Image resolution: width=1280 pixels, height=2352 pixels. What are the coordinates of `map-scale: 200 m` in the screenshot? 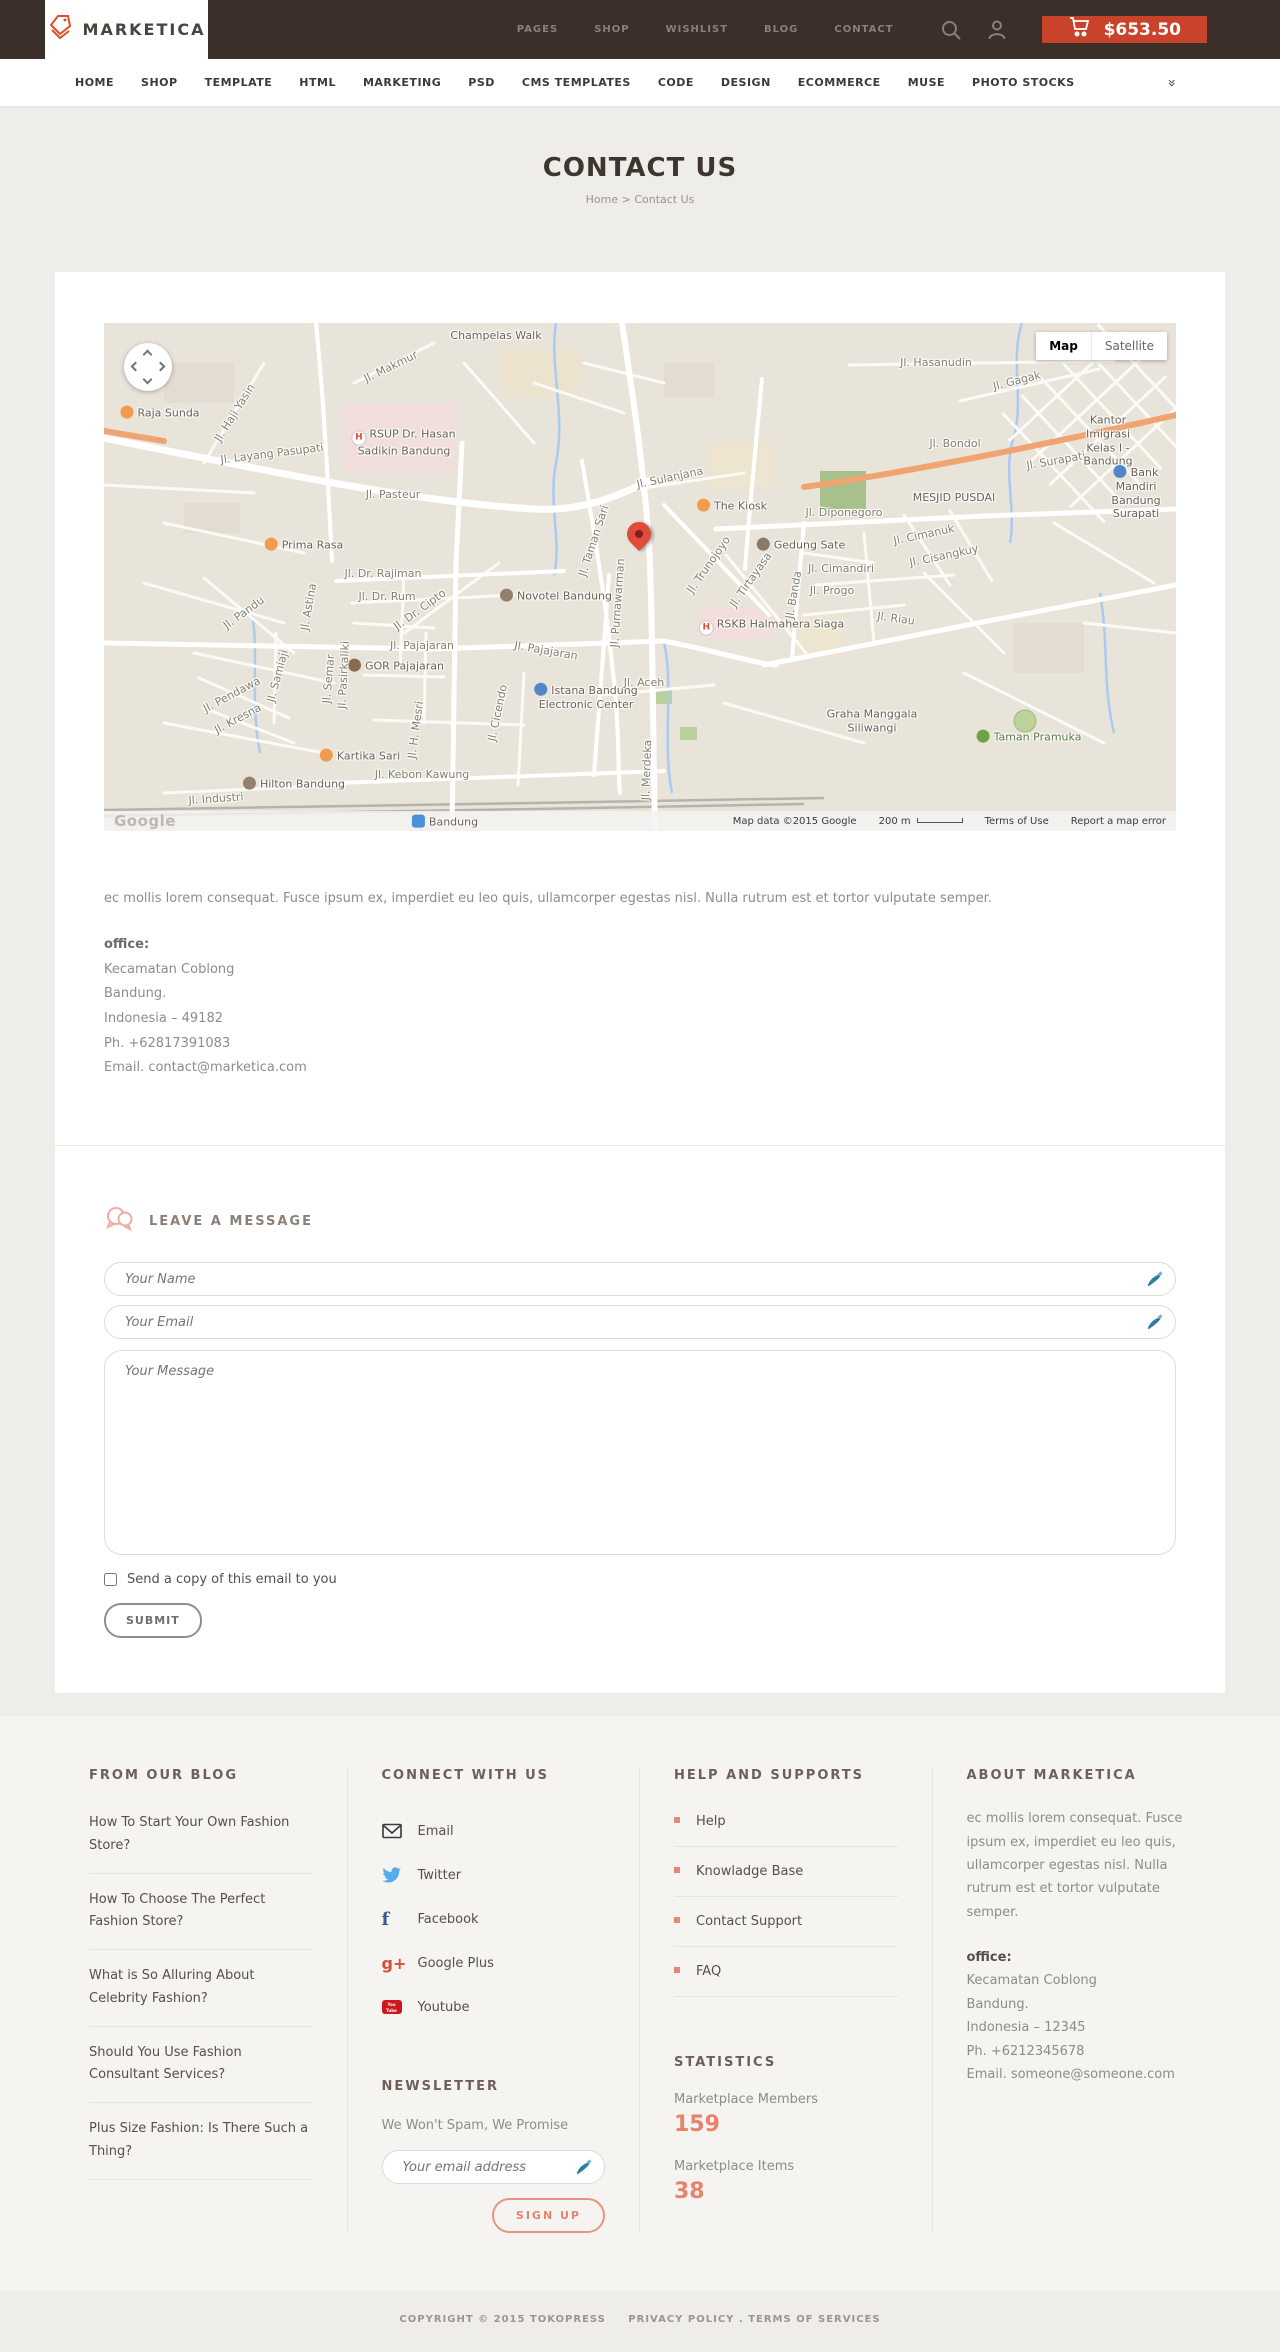 It's located at (921, 821).